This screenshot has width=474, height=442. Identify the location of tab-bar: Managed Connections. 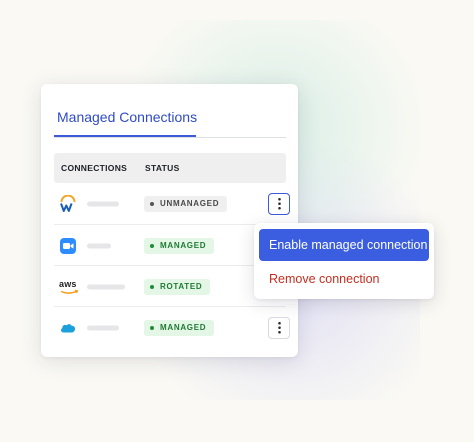
(170, 111).